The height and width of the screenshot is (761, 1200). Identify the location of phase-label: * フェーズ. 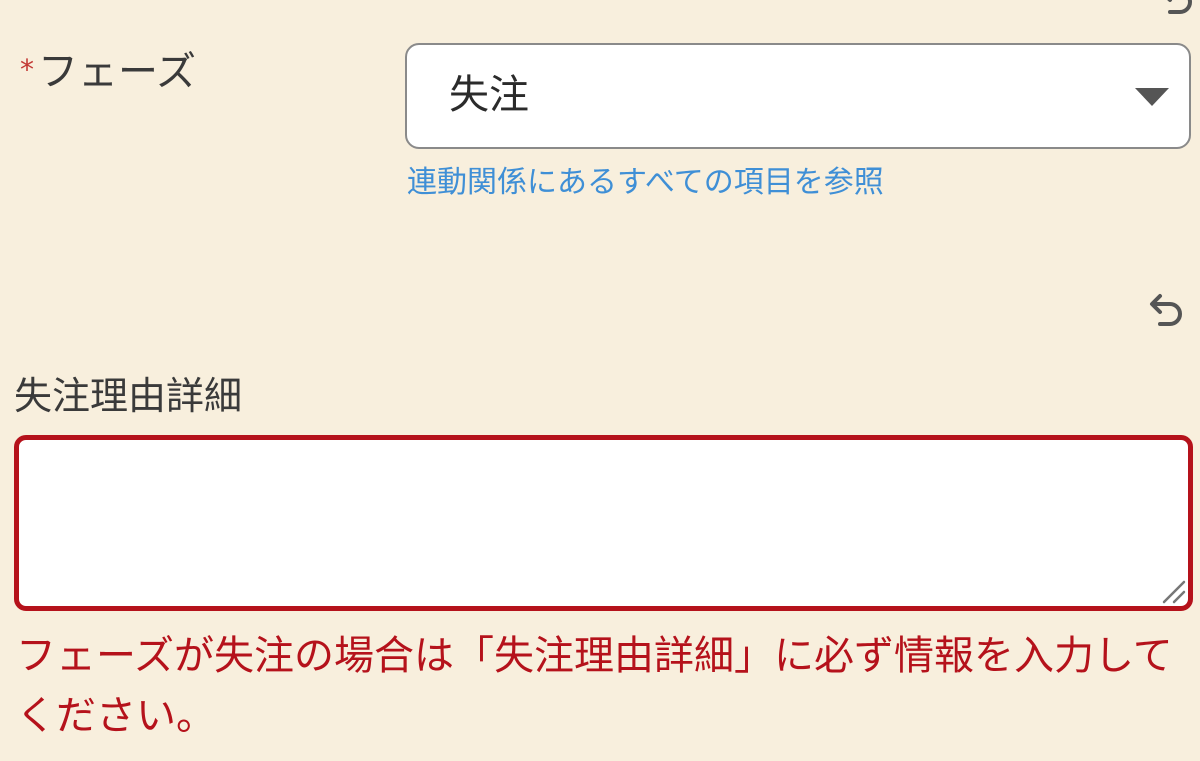
(108, 72).